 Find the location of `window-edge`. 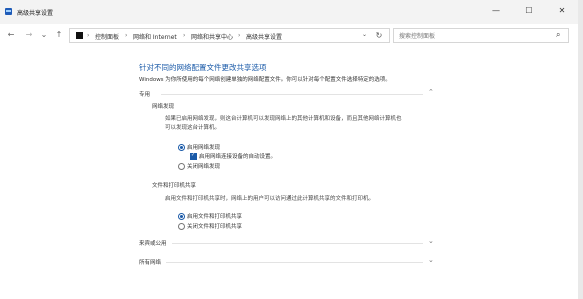

window-edge is located at coordinates (580, 149).